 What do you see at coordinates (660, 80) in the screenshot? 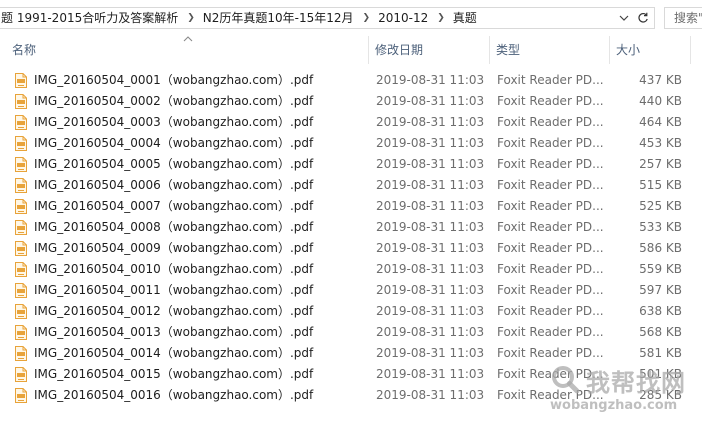
I see `file-size: 437 KB` at bounding box center [660, 80].